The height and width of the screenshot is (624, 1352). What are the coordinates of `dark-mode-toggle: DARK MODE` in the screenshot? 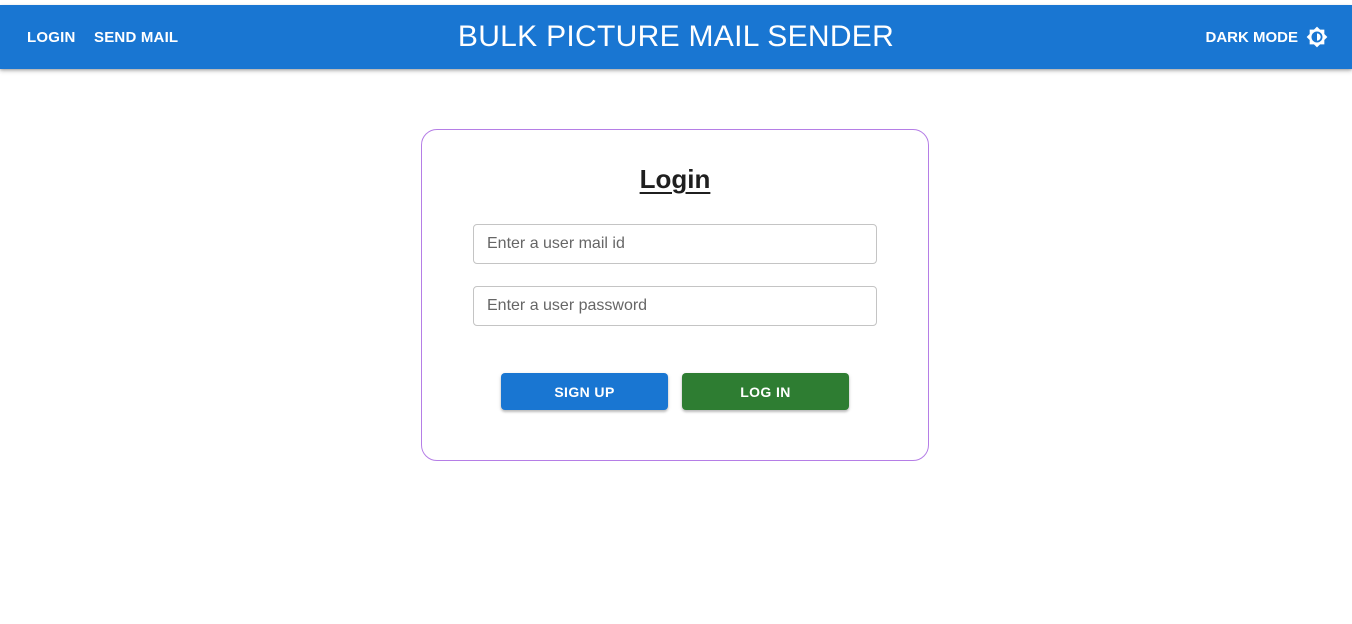 It's located at (1267, 37).